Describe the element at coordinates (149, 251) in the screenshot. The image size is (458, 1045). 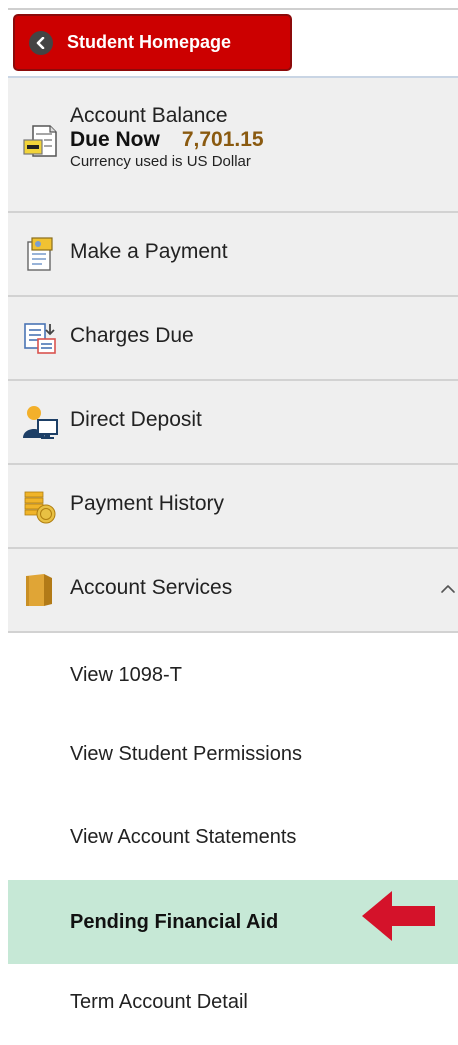
I see `nav-item-label: Make a Payment` at that location.